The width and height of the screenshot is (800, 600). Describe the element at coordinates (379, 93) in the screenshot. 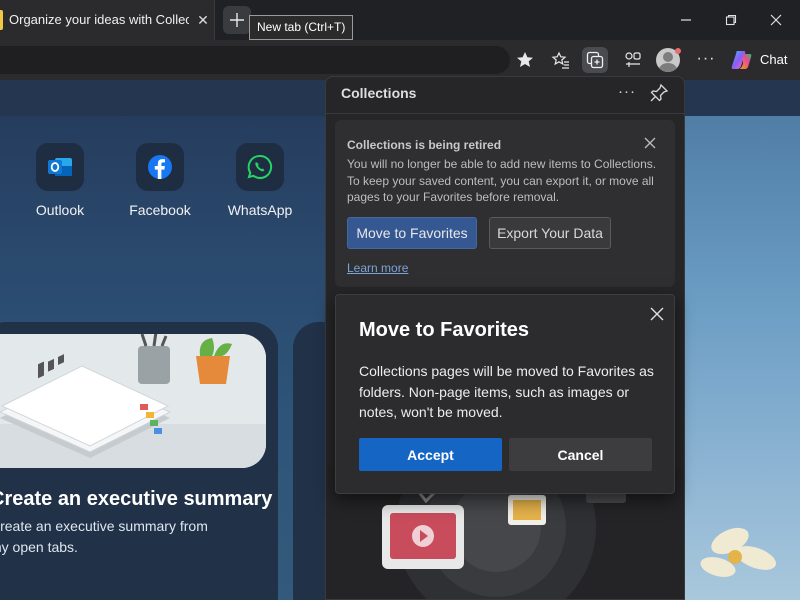

I see `pane-title: Collections` at that location.